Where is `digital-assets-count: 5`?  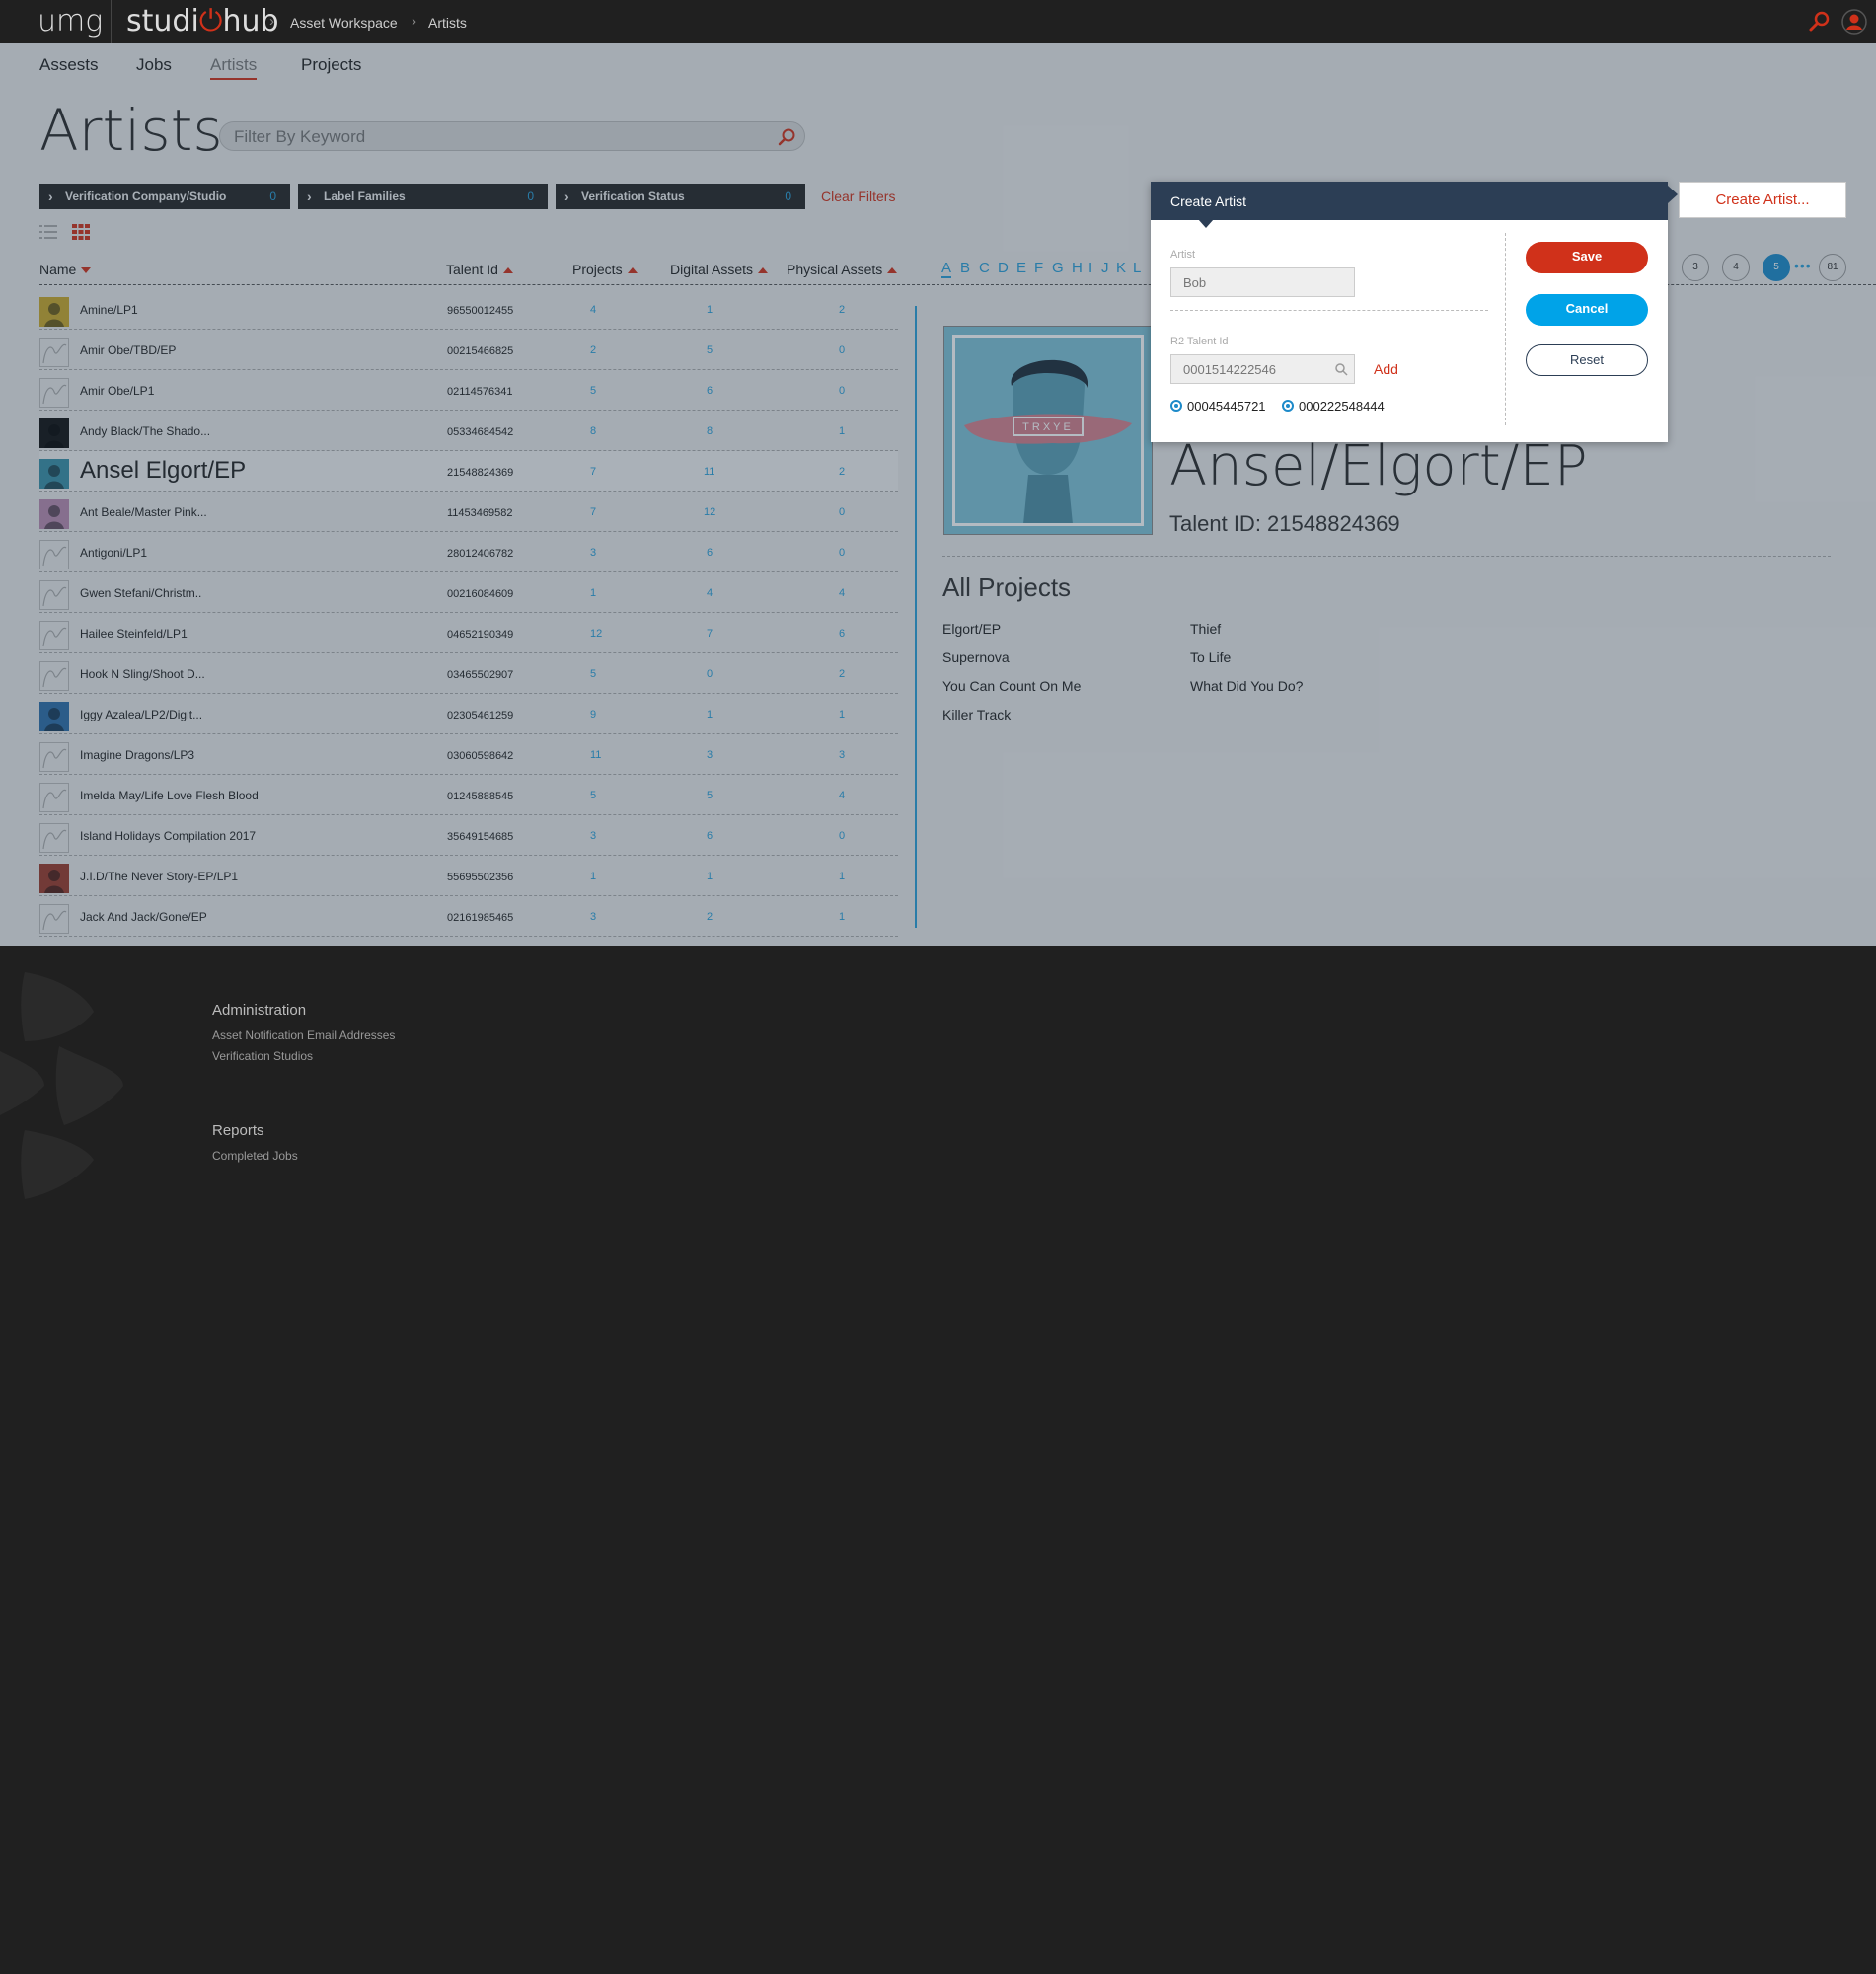
digital-assets-count: 5 is located at coordinates (710, 796).